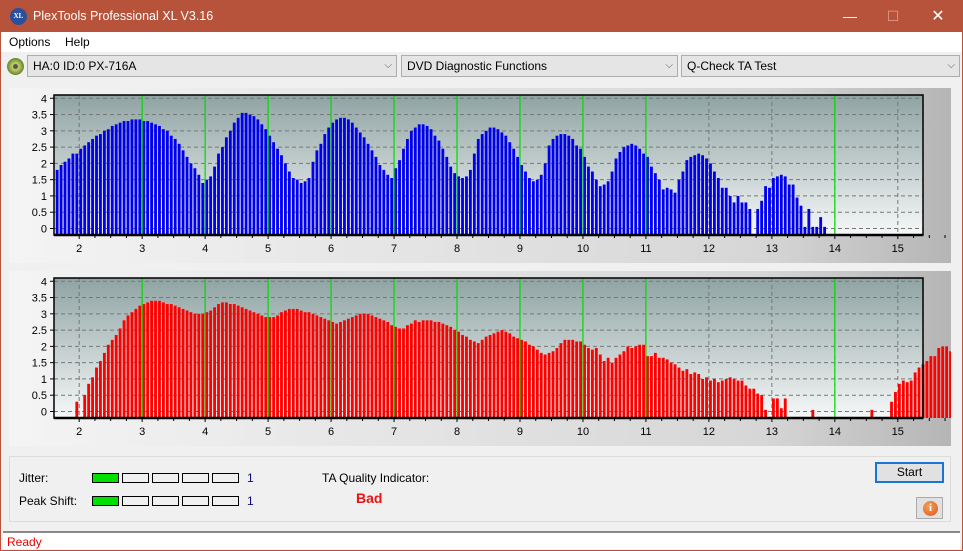 This screenshot has width=963, height=551. Describe the element at coordinates (39, 213) in the screenshot. I see `y-tick-label: 0.5` at that location.